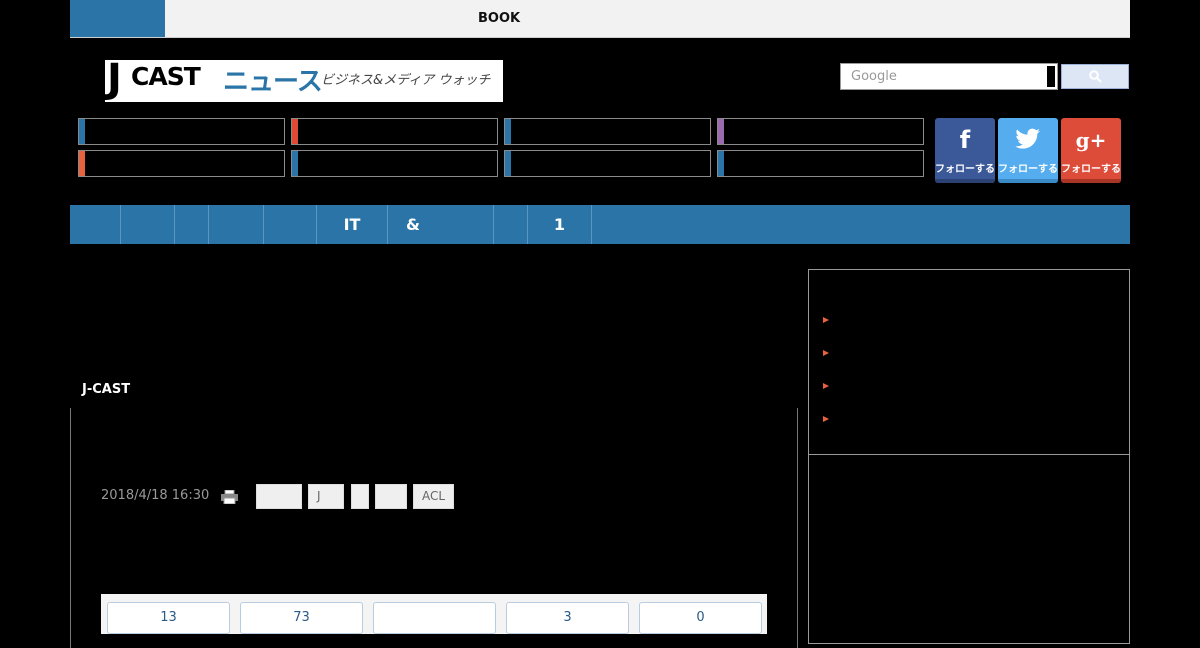 This screenshot has height=648, width=1200. Describe the element at coordinates (166, 76) in the screenshot. I see `logo-cast: CAST` at that location.